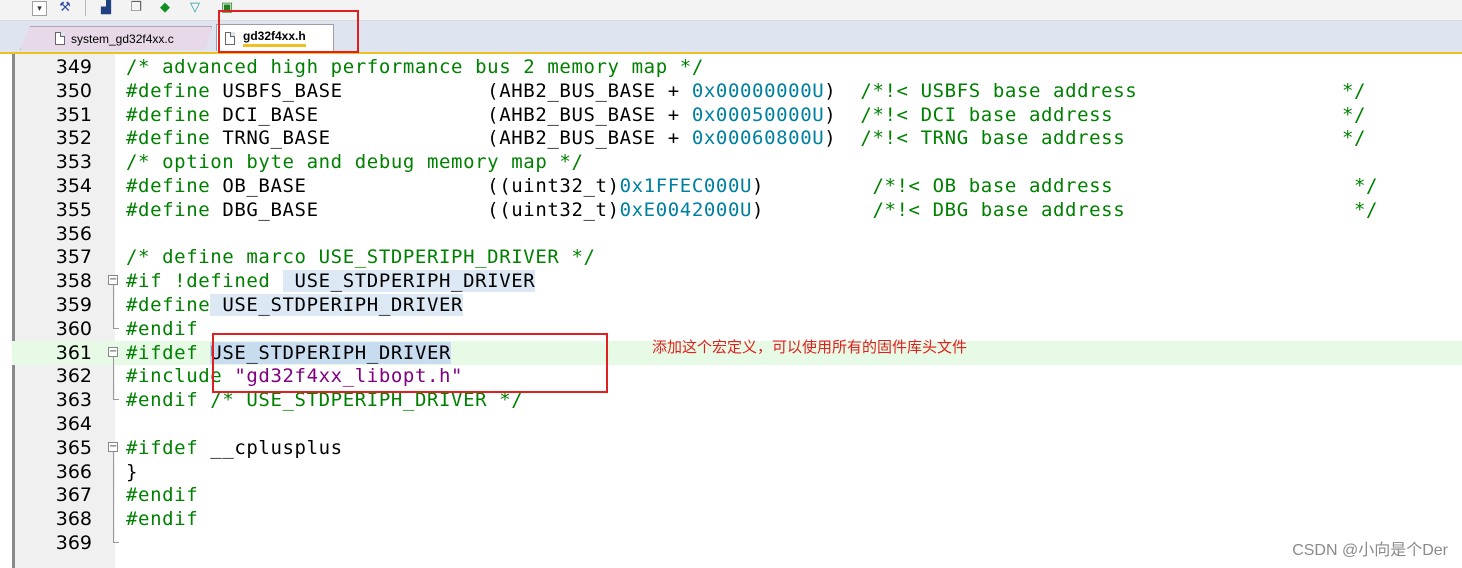  What do you see at coordinates (73, 186) in the screenshot?
I see `line-number: 354` at bounding box center [73, 186].